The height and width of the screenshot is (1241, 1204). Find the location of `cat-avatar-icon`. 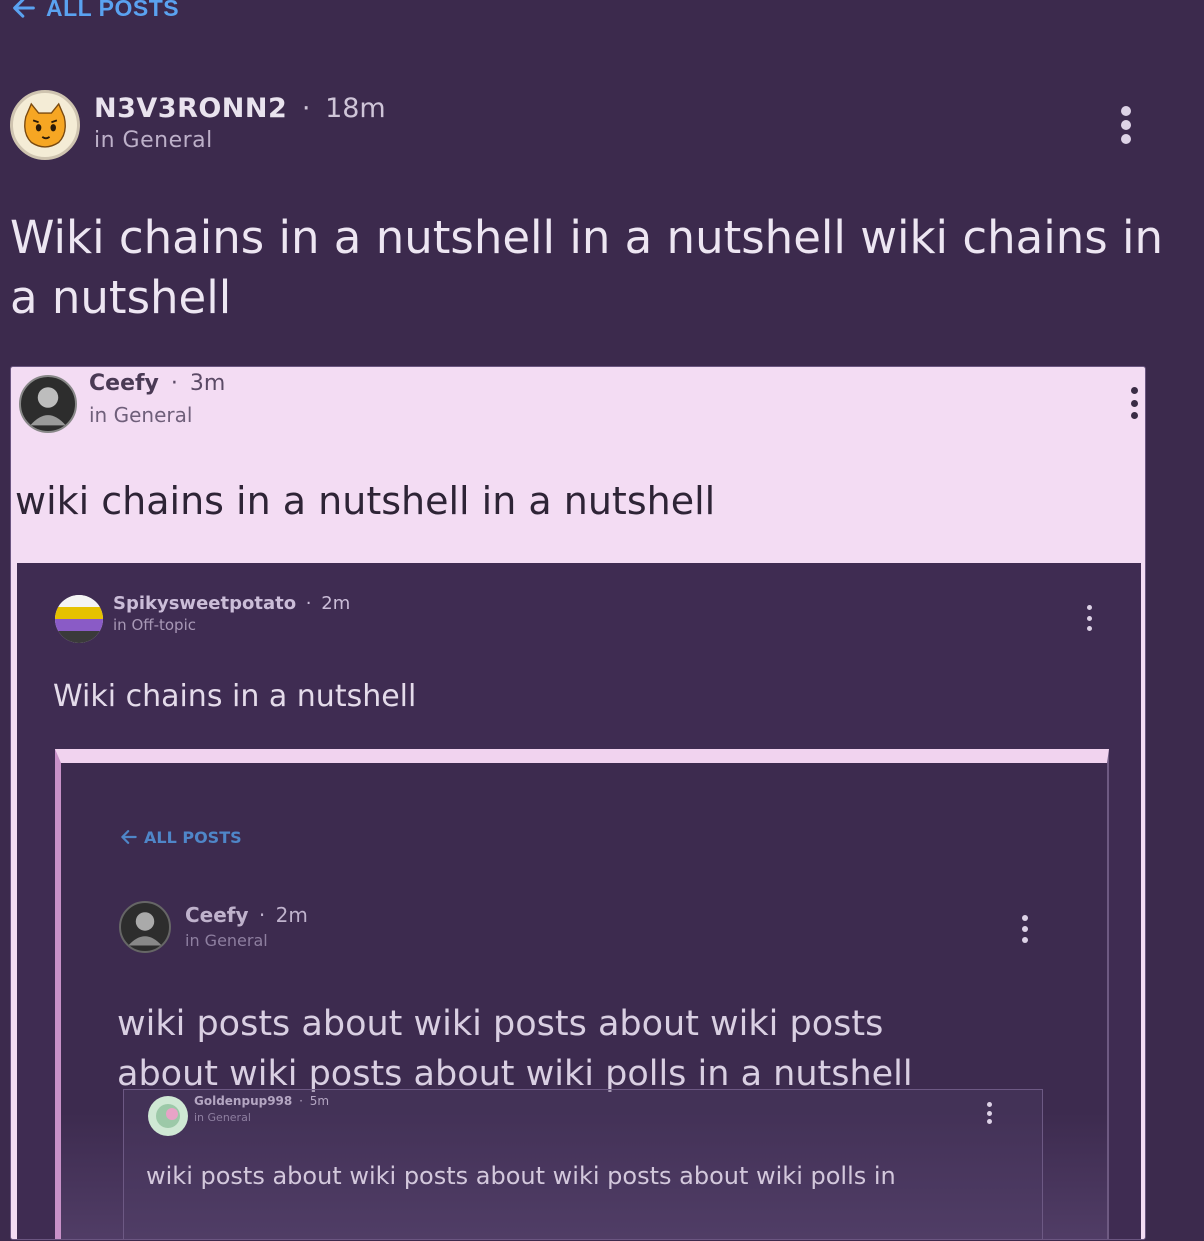

cat-avatar-icon is located at coordinates (45, 125).